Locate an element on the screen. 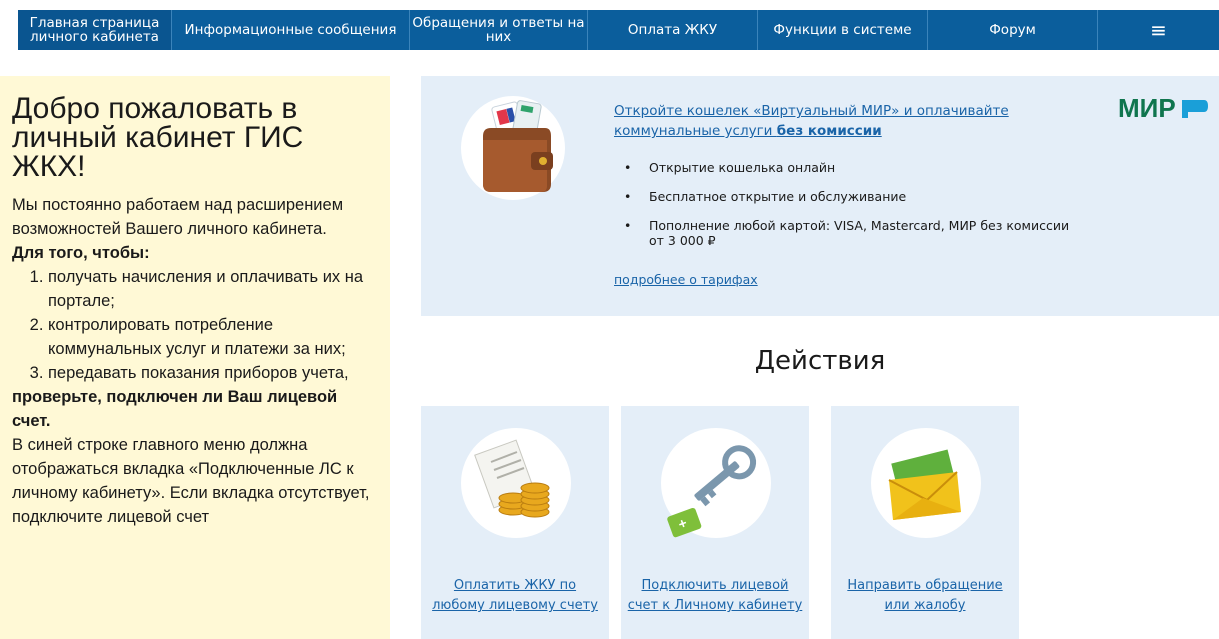 The width and height of the screenshot is (1219, 639). bill-coins-icon is located at coordinates (516, 483).